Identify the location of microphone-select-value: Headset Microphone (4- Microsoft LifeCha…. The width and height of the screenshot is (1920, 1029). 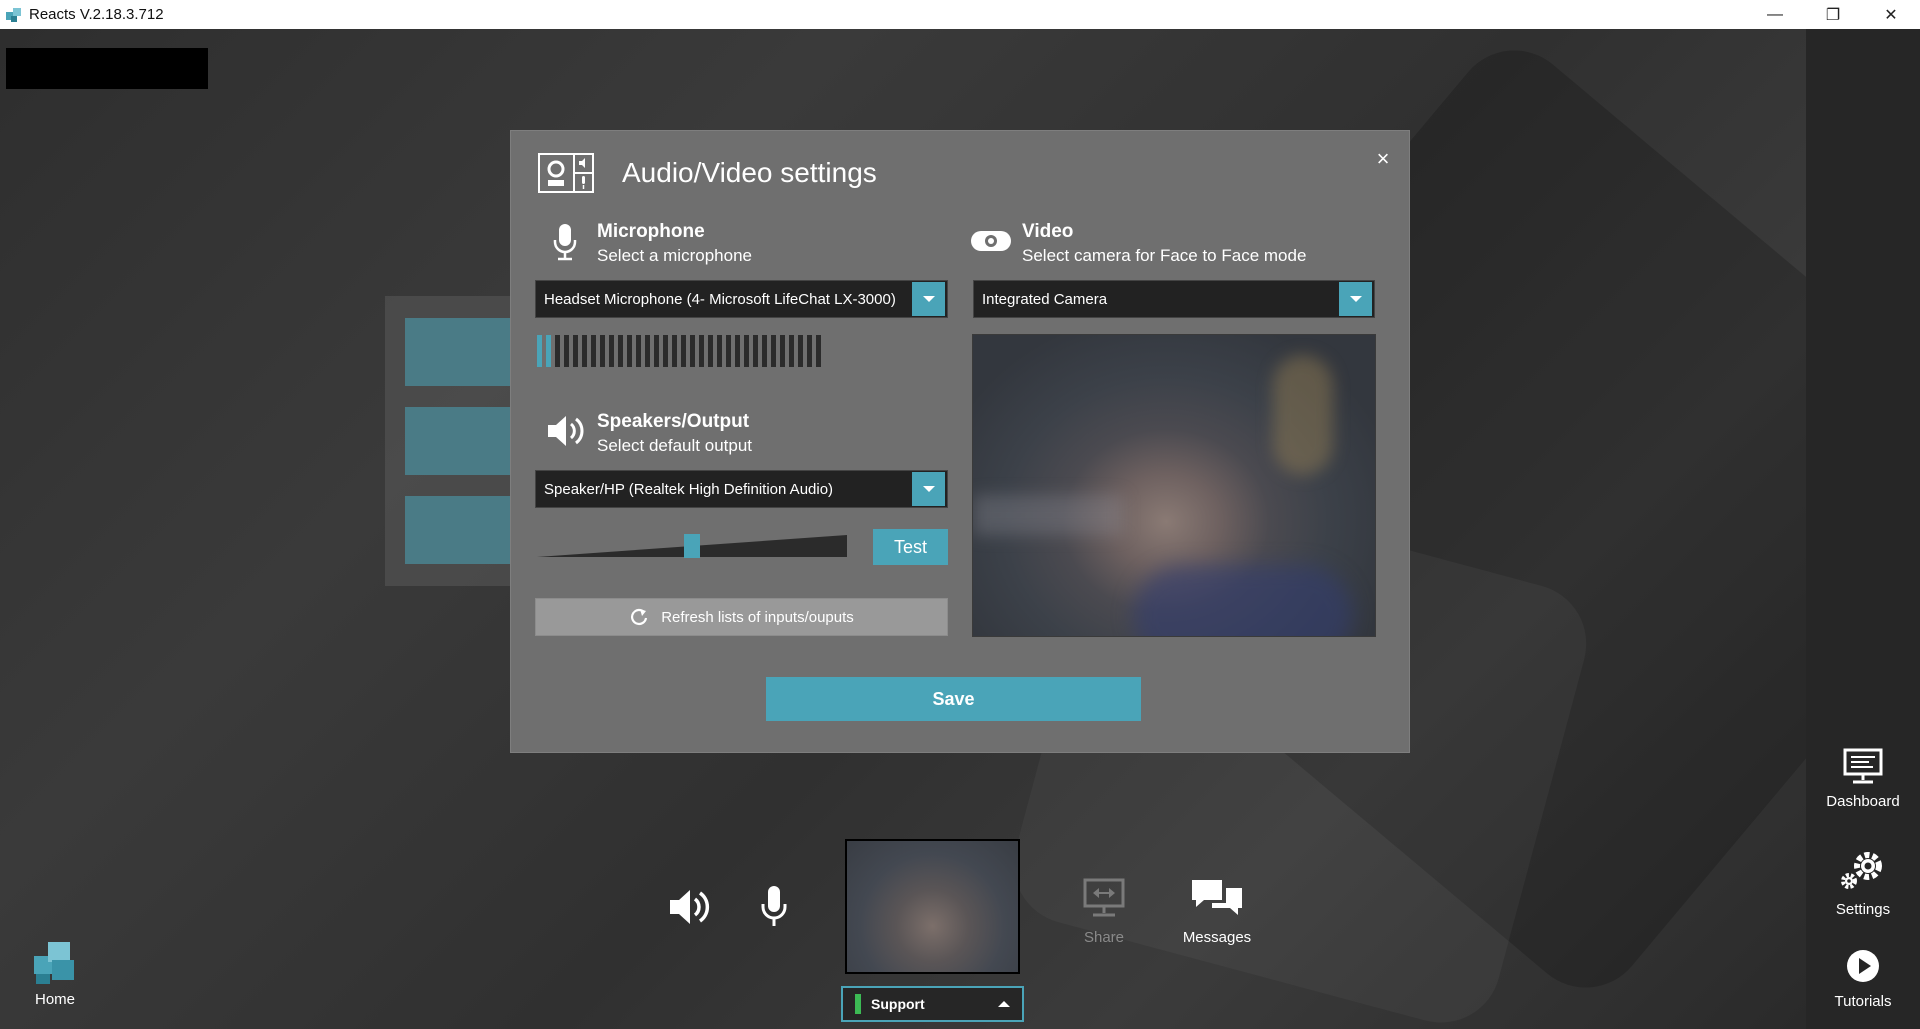
(720, 299).